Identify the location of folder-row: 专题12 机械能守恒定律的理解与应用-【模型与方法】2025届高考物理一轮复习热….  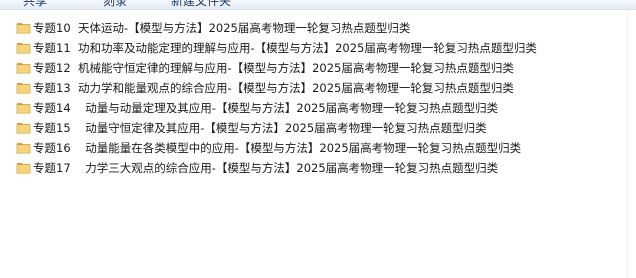
(318, 68).